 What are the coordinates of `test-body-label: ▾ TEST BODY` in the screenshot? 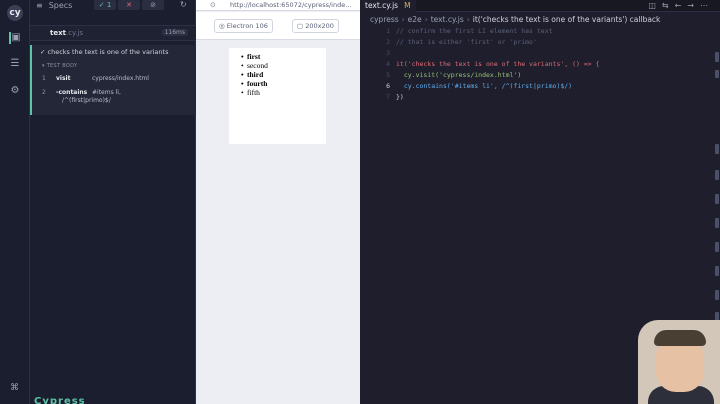 It's located at (60, 66).